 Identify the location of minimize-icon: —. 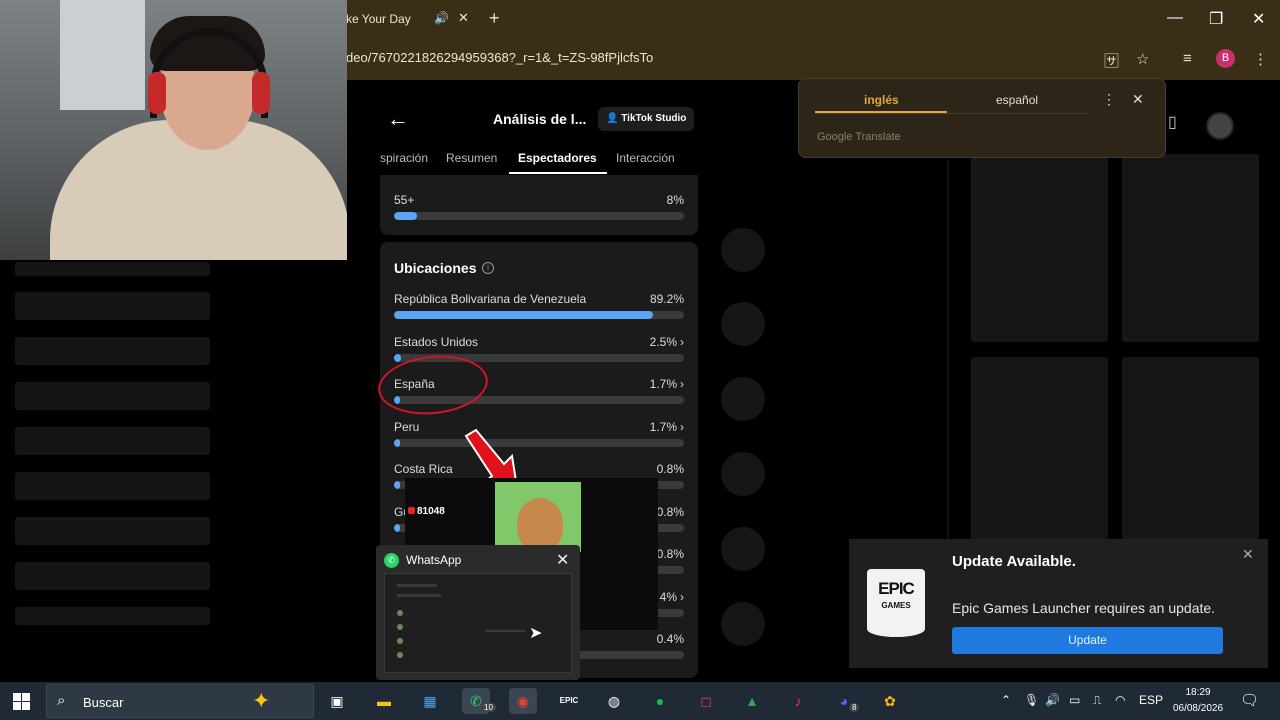
(1175, 18).